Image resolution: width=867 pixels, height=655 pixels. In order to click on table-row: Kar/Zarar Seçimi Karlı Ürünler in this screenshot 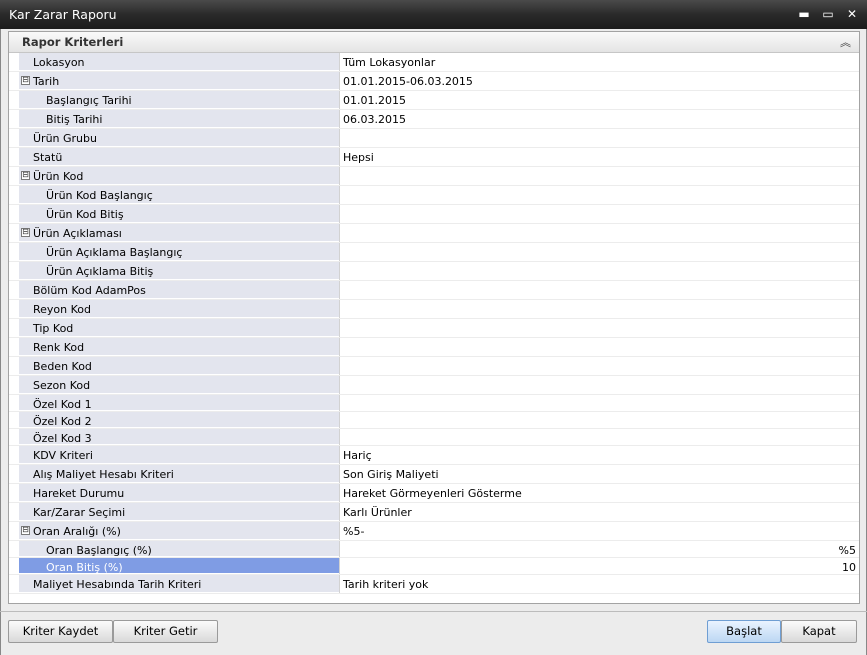, I will do `click(434, 512)`.